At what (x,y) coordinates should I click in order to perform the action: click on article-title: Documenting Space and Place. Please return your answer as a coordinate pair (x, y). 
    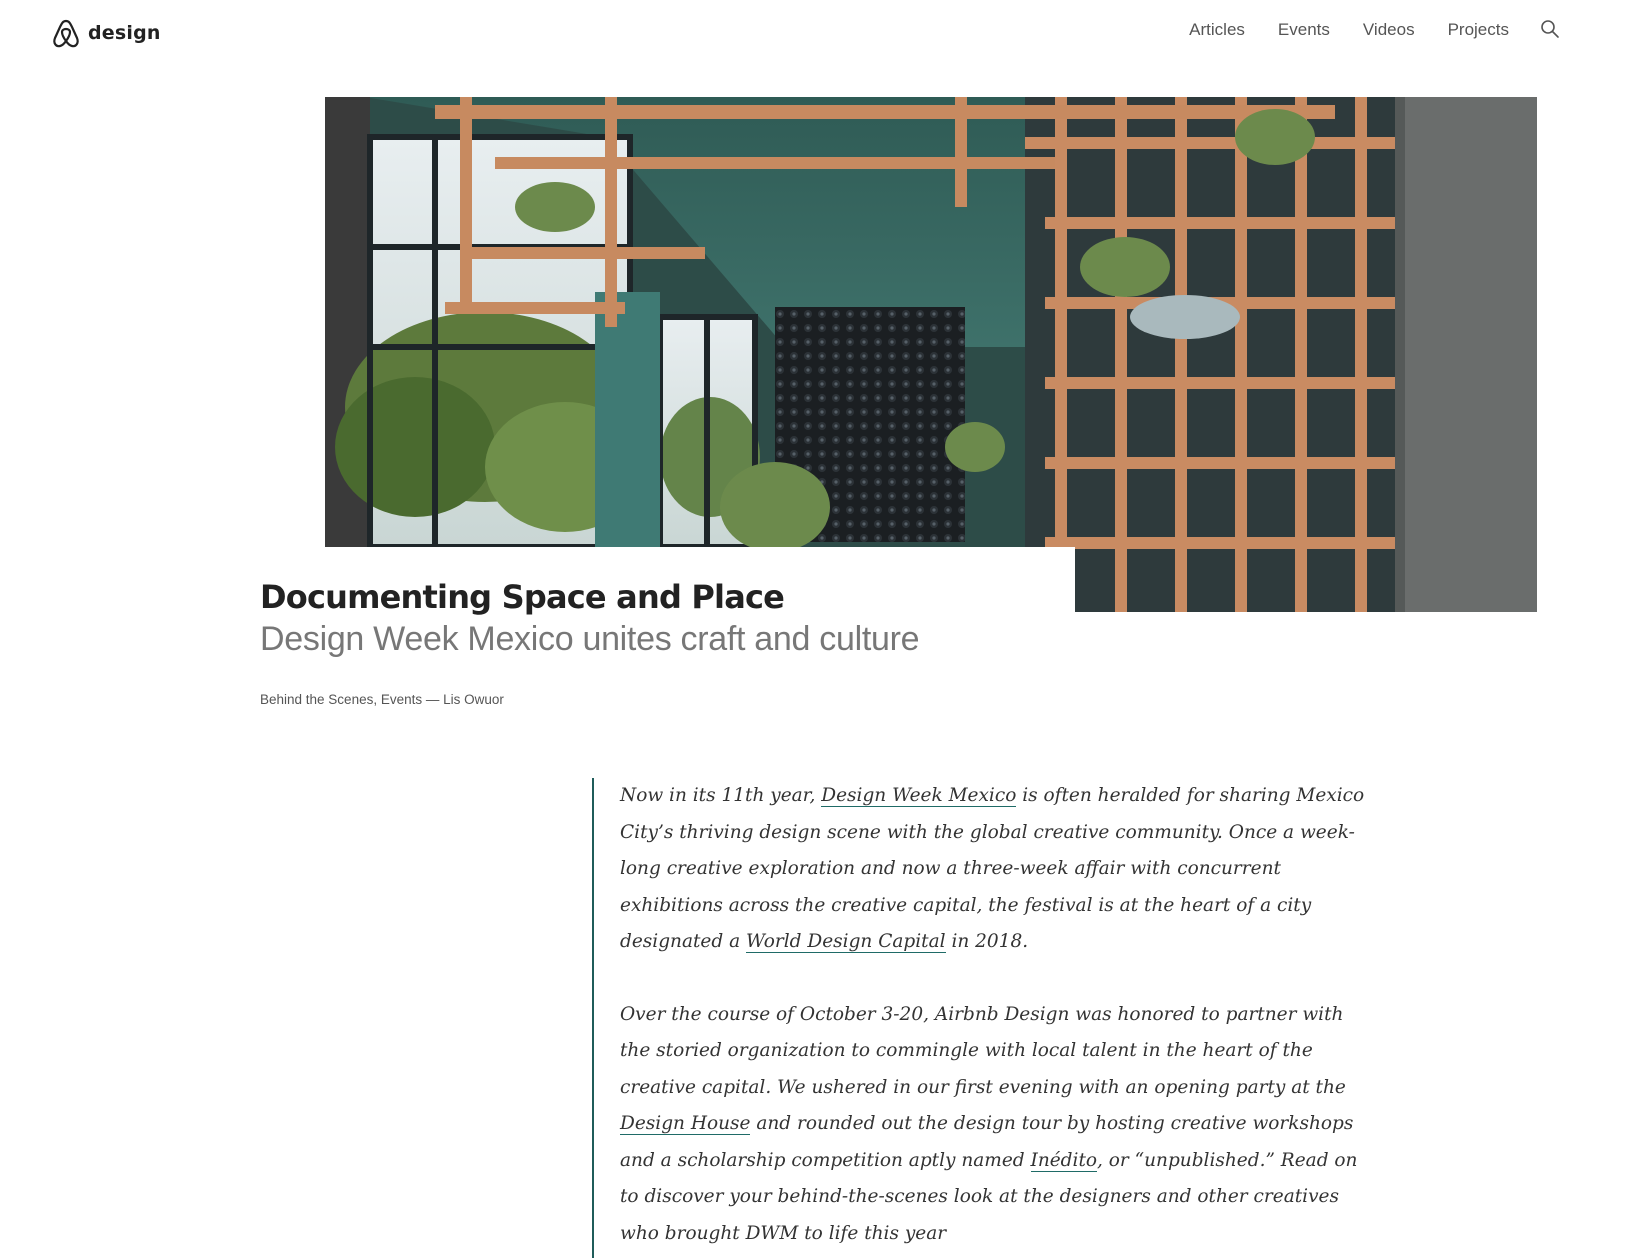
    Looking at the image, I should click on (522, 597).